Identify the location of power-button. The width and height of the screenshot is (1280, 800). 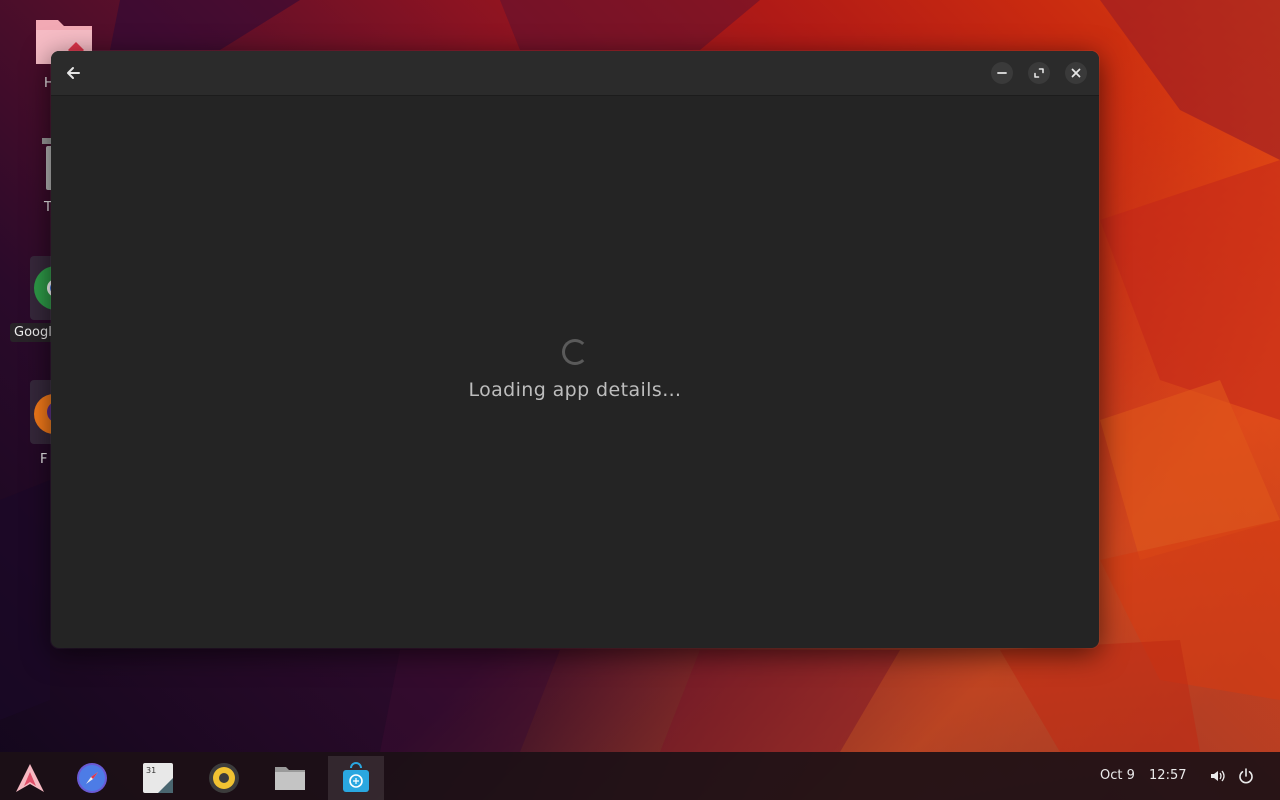
(1246, 776).